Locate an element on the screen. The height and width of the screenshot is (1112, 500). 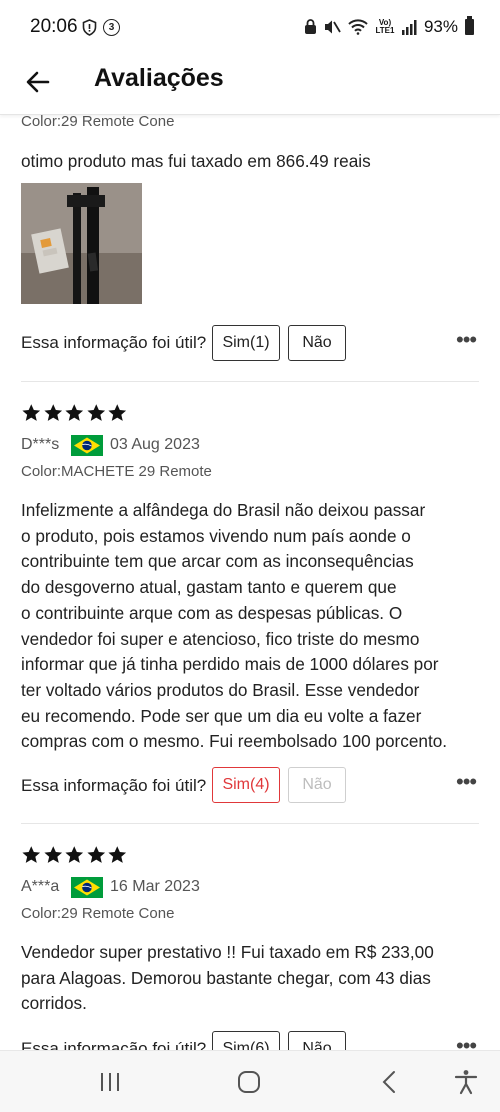
review-color: Color:MACHETE 29 Remote is located at coordinates (116, 471).